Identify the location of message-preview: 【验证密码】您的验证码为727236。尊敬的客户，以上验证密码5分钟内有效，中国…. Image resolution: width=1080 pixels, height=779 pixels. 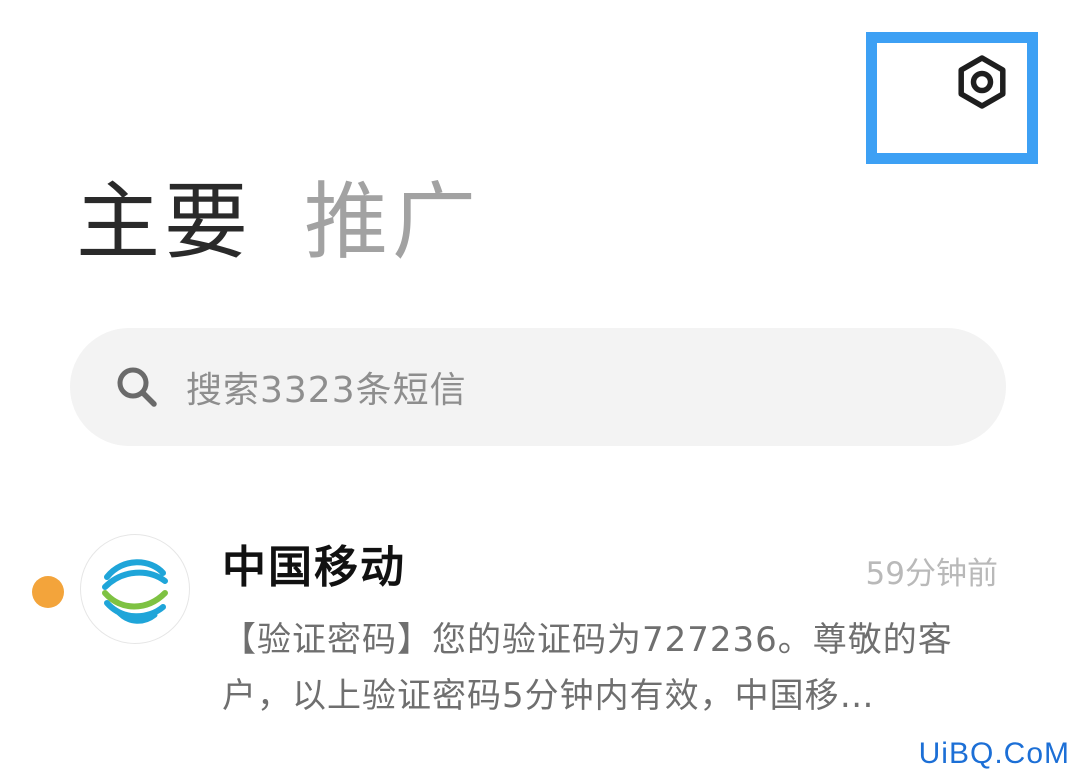
(587, 668).